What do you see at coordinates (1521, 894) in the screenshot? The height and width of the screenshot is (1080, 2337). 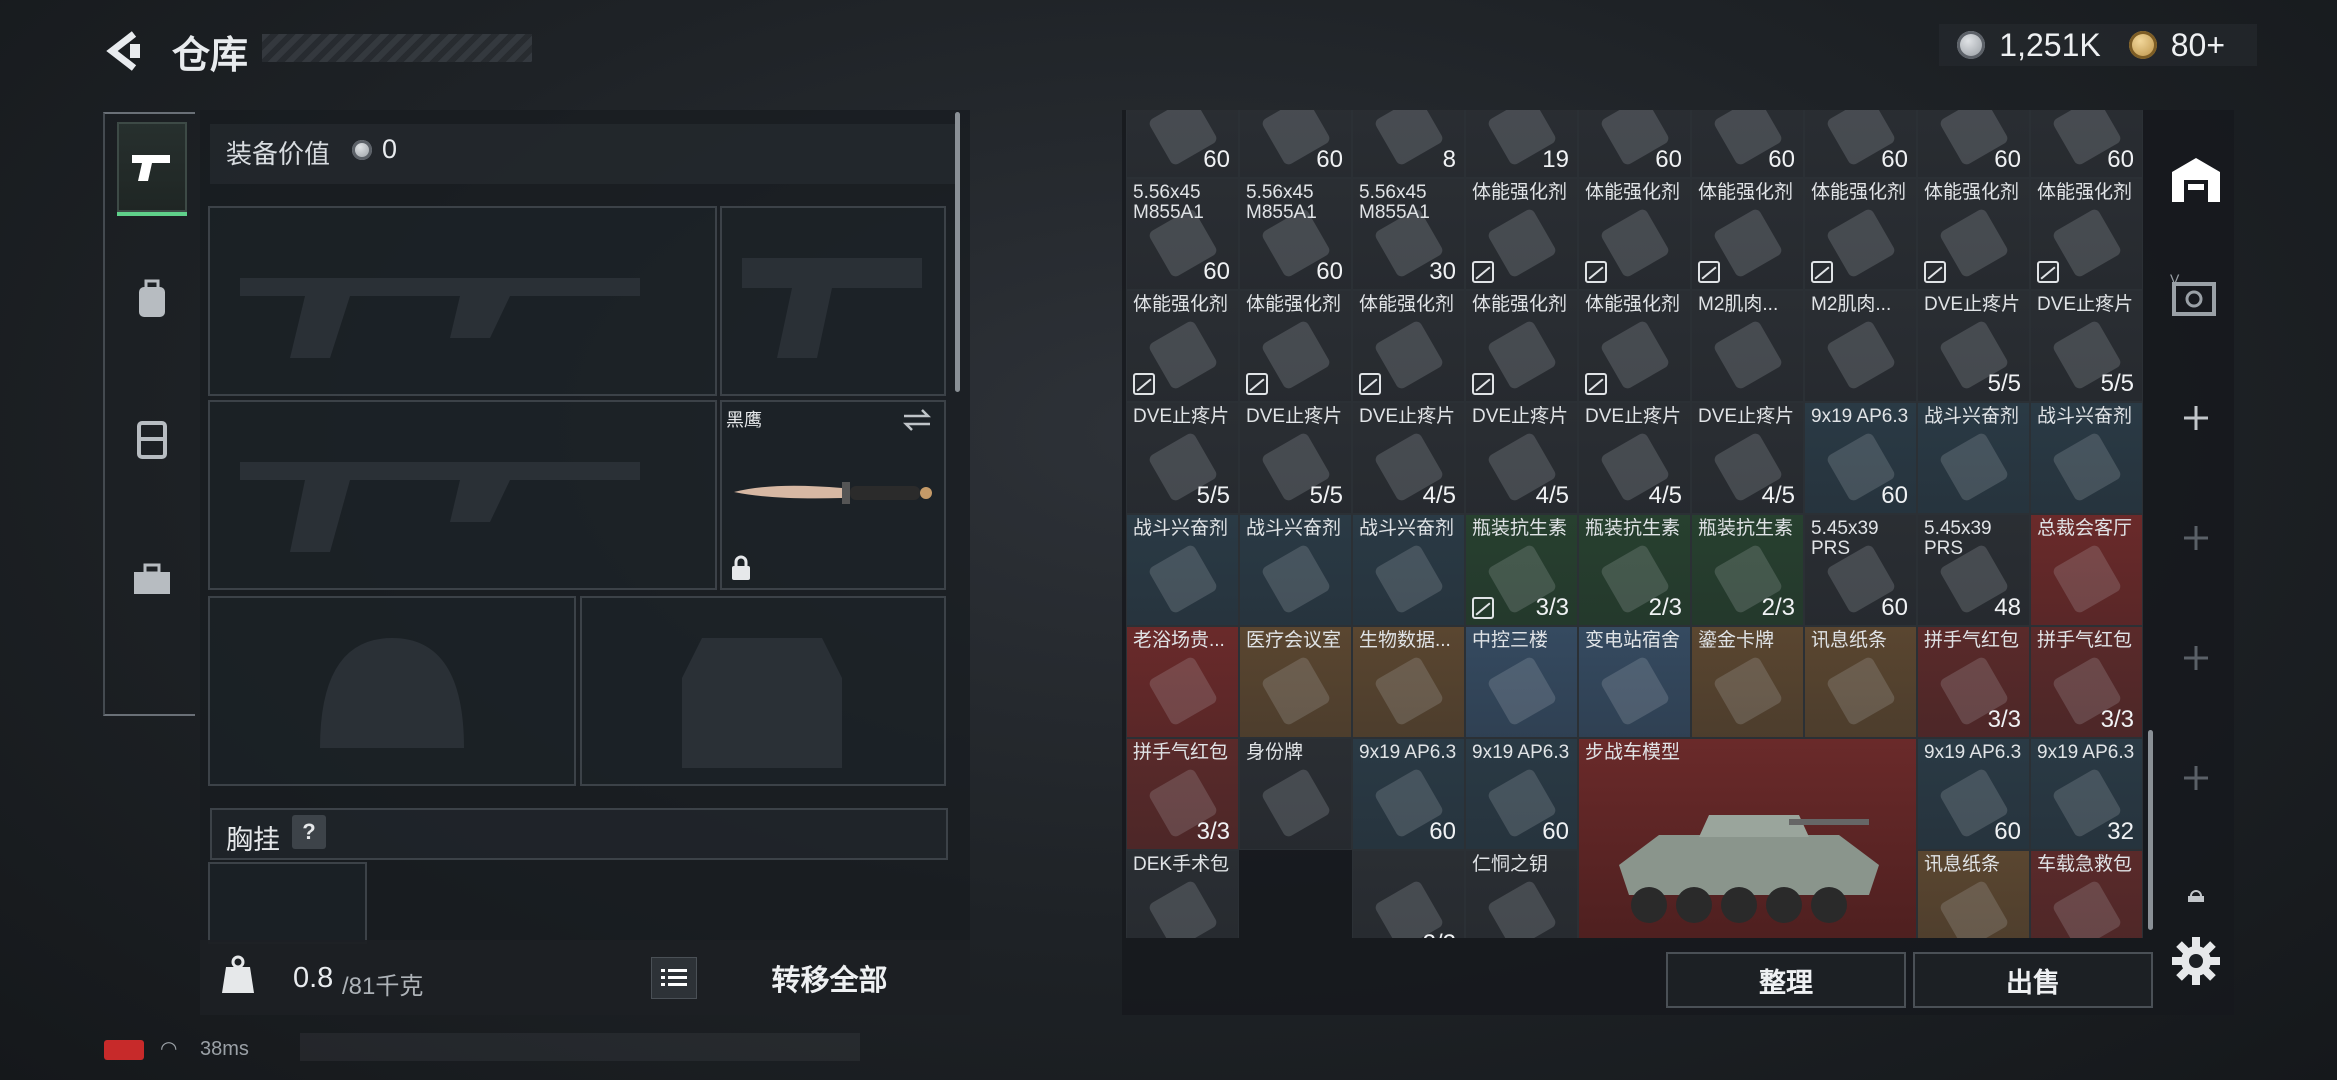 I see `inventory-cell: 仁恫之钥` at bounding box center [1521, 894].